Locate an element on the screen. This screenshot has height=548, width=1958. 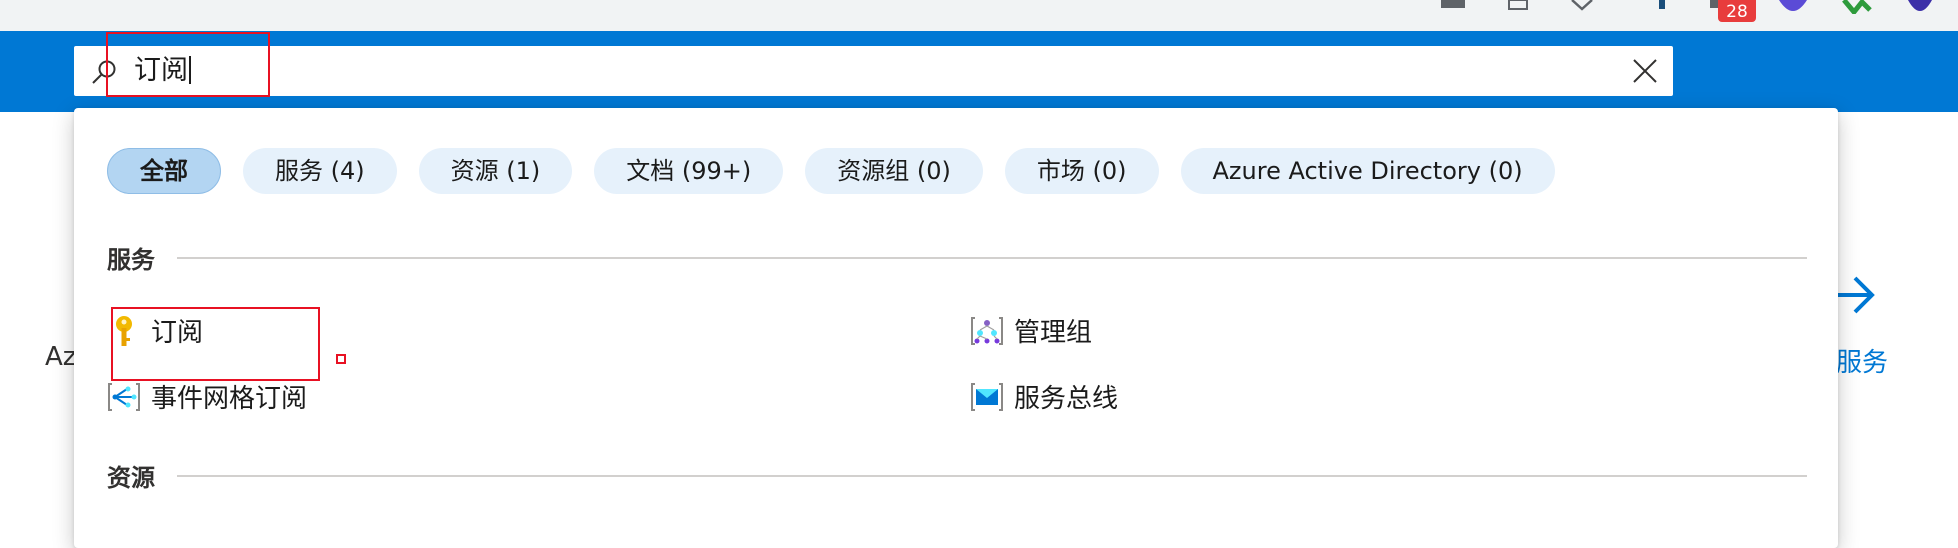
window-icon is located at coordinates (1518, 6).